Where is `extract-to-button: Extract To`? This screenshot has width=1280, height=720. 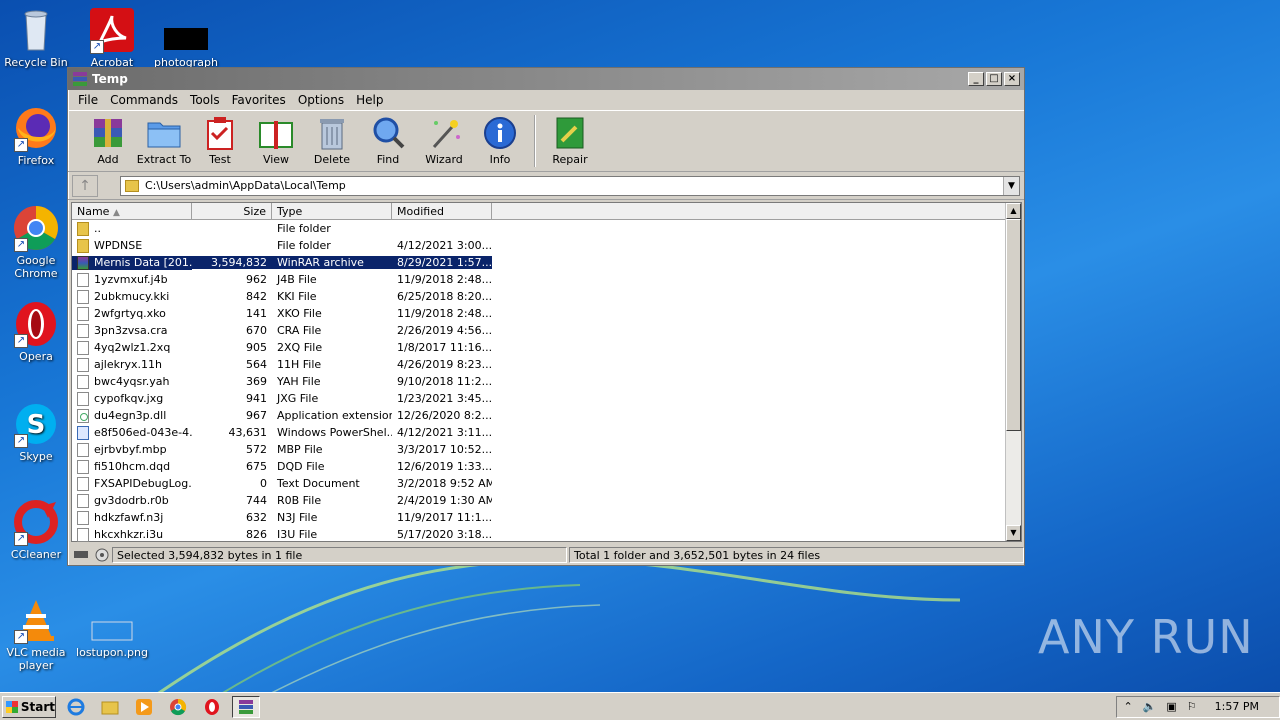
extract-to-button: Extract To is located at coordinates (164, 140).